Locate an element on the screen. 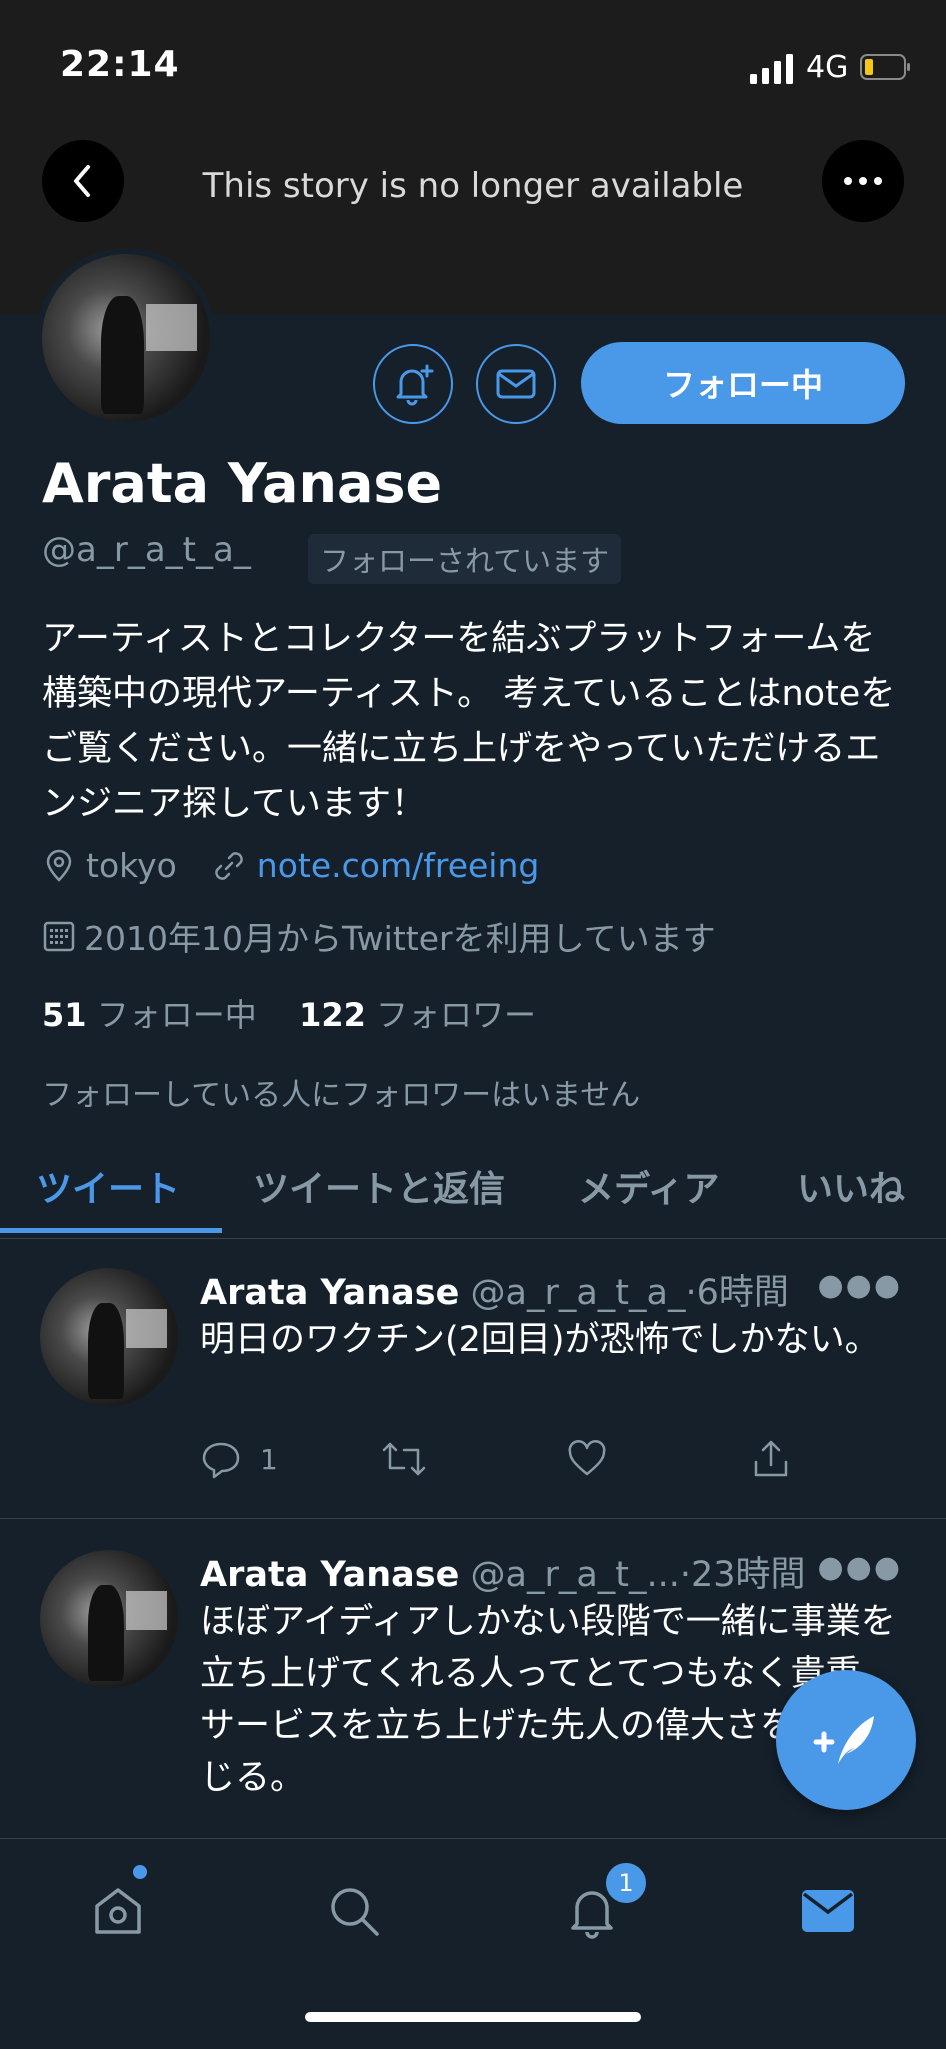  nav-search is located at coordinates (354, 1911).